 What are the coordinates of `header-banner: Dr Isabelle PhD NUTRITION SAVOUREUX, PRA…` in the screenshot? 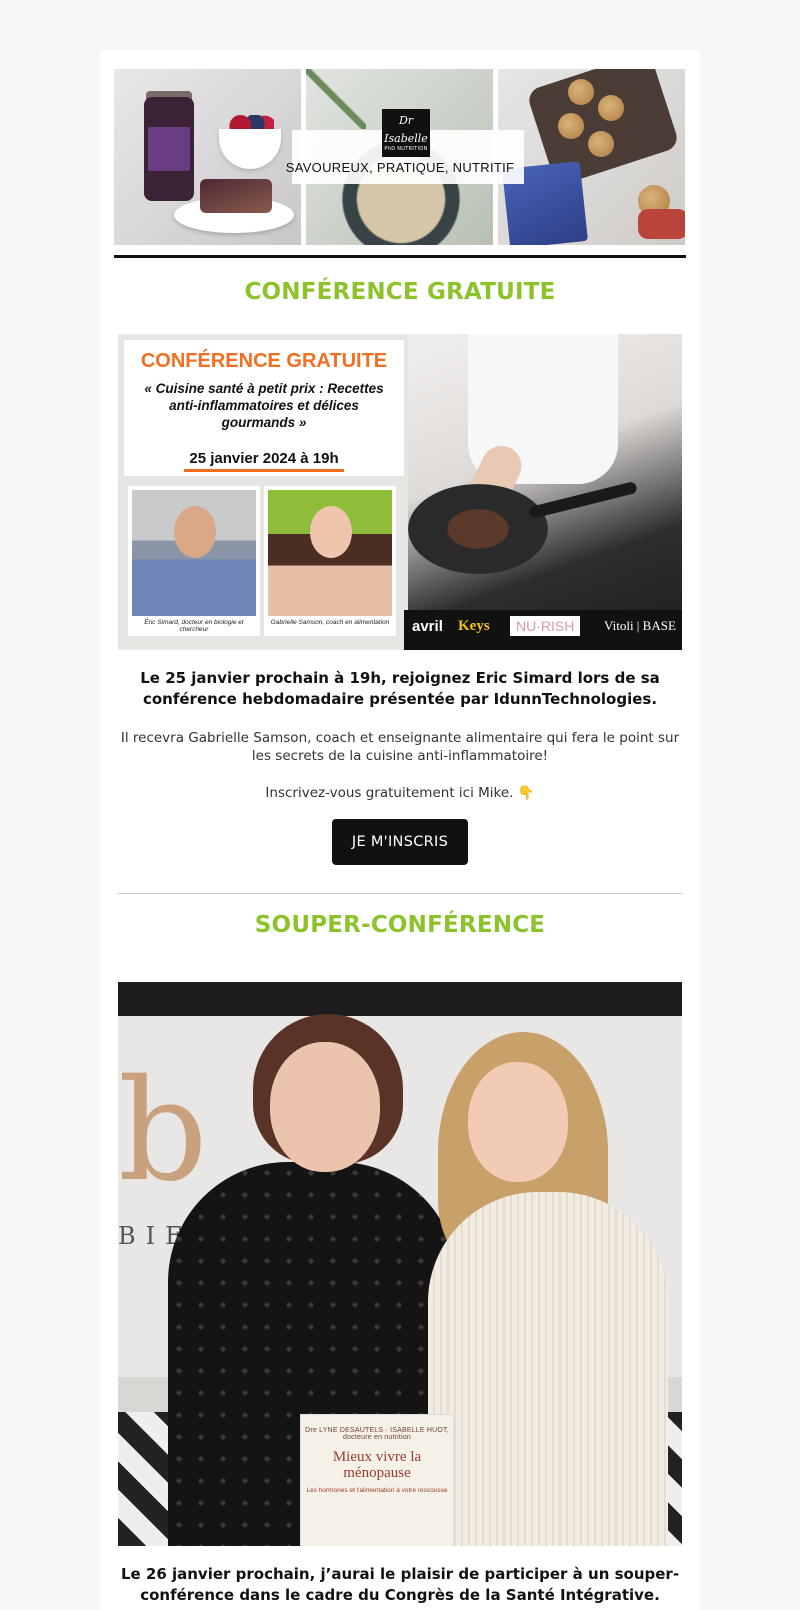 It's located at (400, 157).